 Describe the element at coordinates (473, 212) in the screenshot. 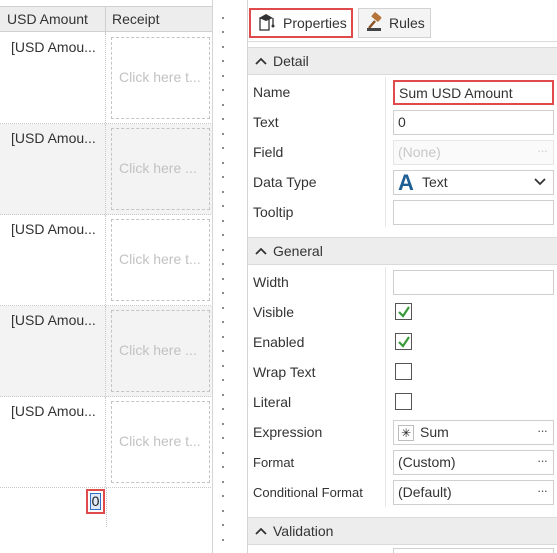

I see `tooltip-field` at that location.